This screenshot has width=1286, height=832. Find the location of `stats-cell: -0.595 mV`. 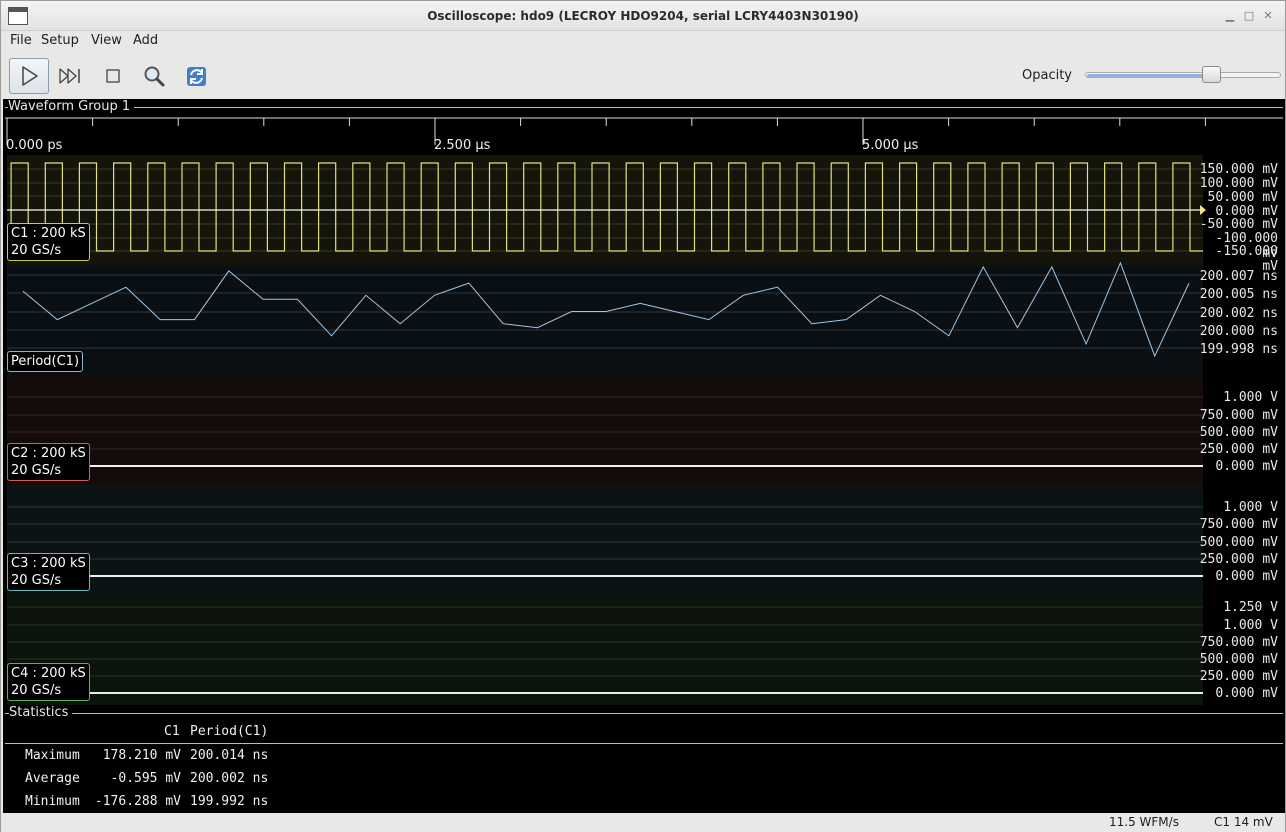

stats-cell: -0.595 mV is located at coordinates (145, 778).